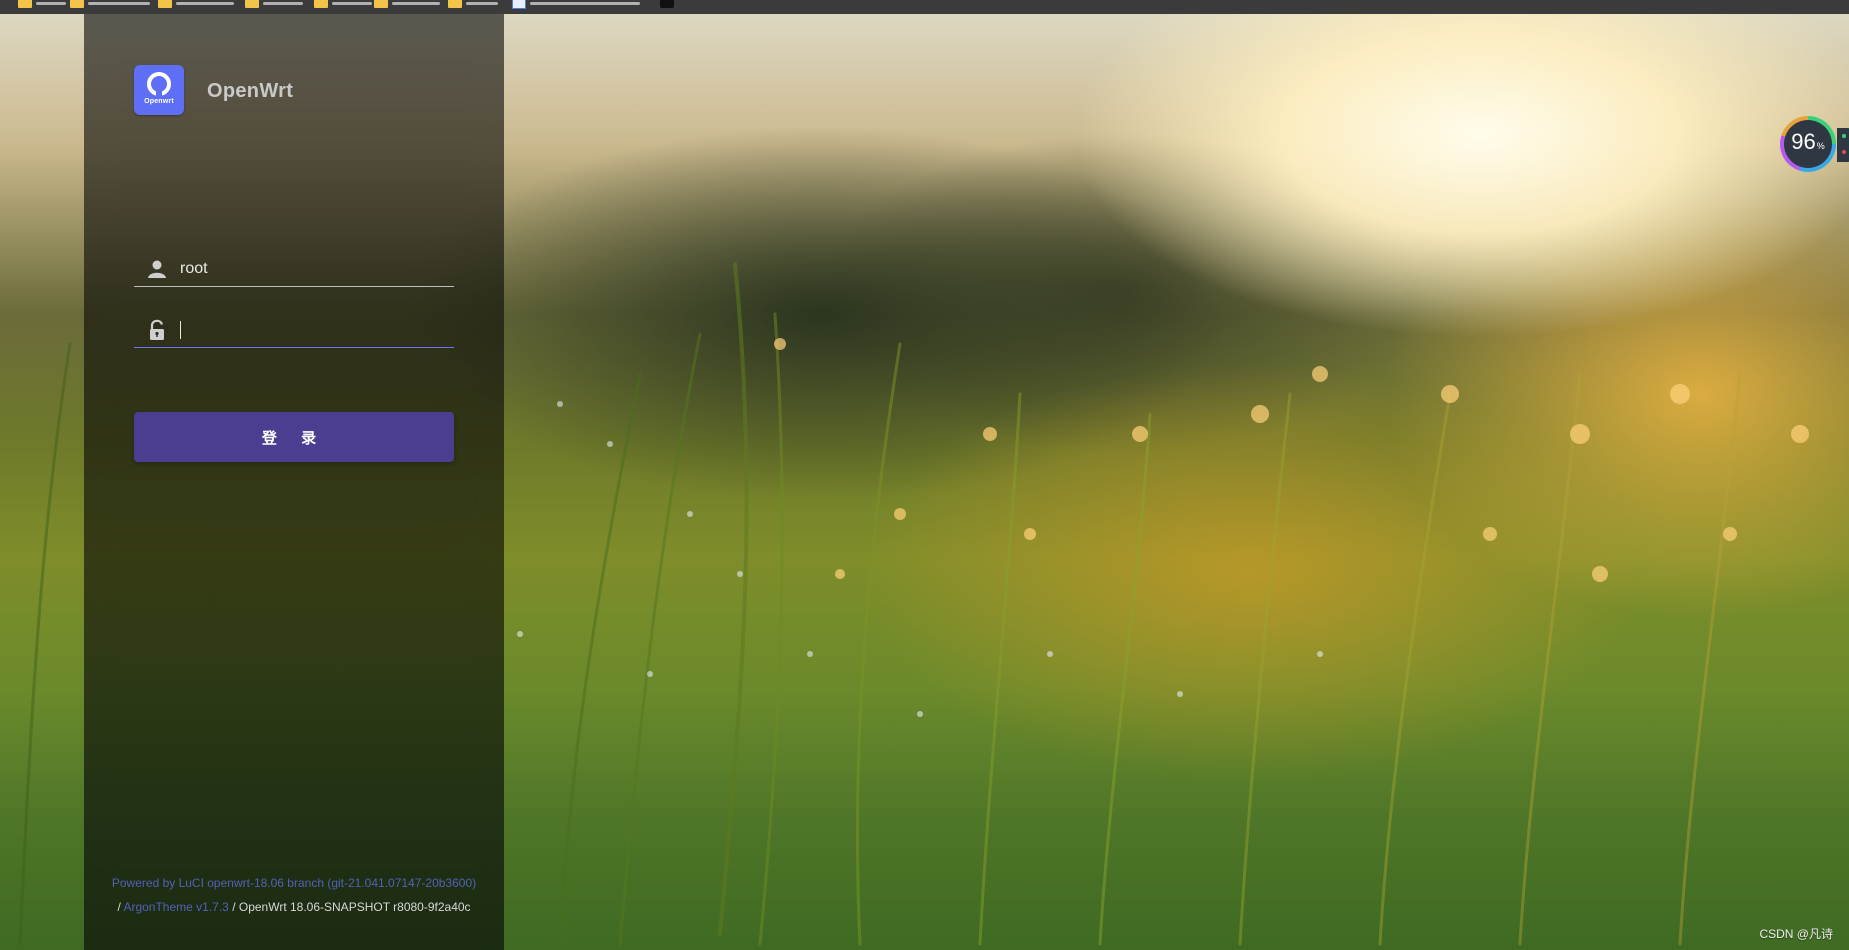 This screenshot has height=950, width=1849. I want to click on speed-widget: 96 %, so click(1814, 146).